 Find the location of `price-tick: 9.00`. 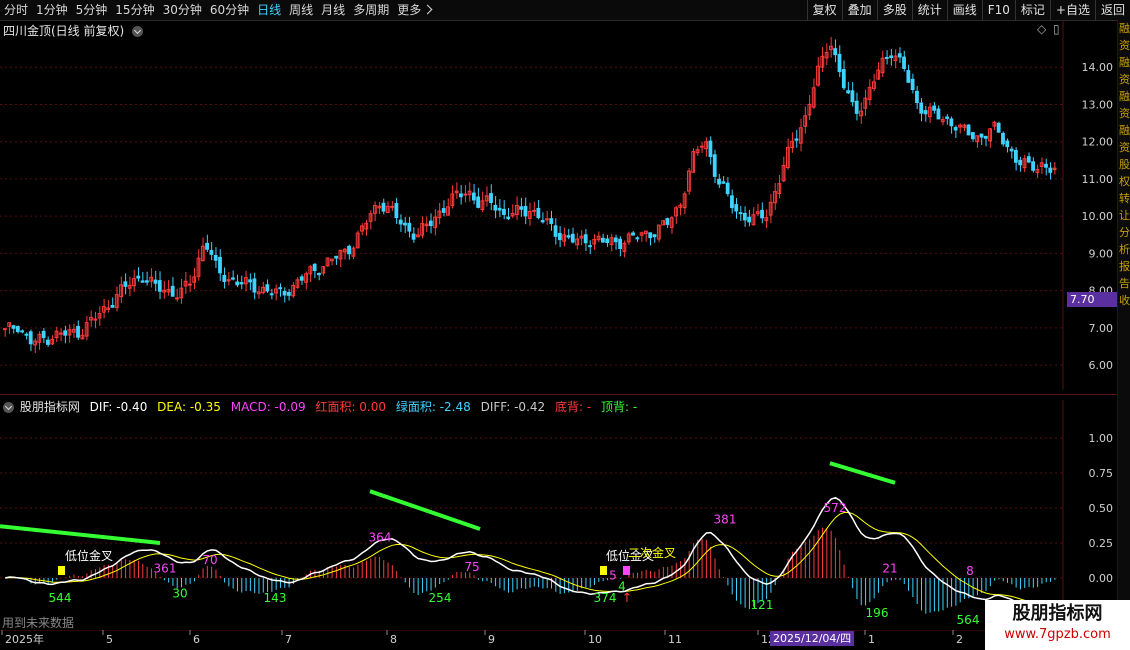

price-tick: 9.00 is located at coordinates (1101, 253).